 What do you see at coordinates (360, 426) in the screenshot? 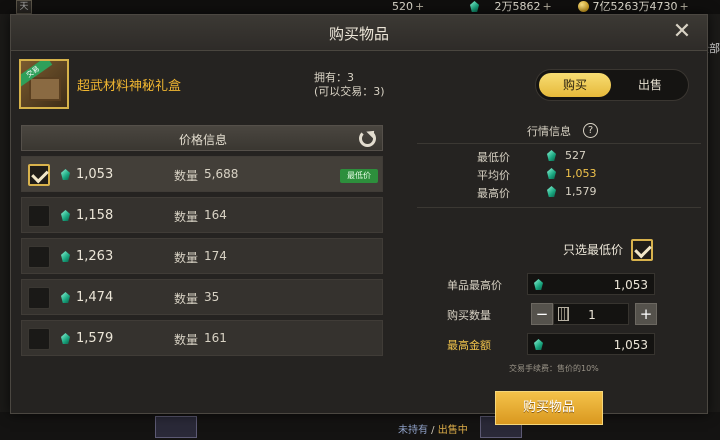
I see `background-bottom-strip` at bounding box center [360, 426].